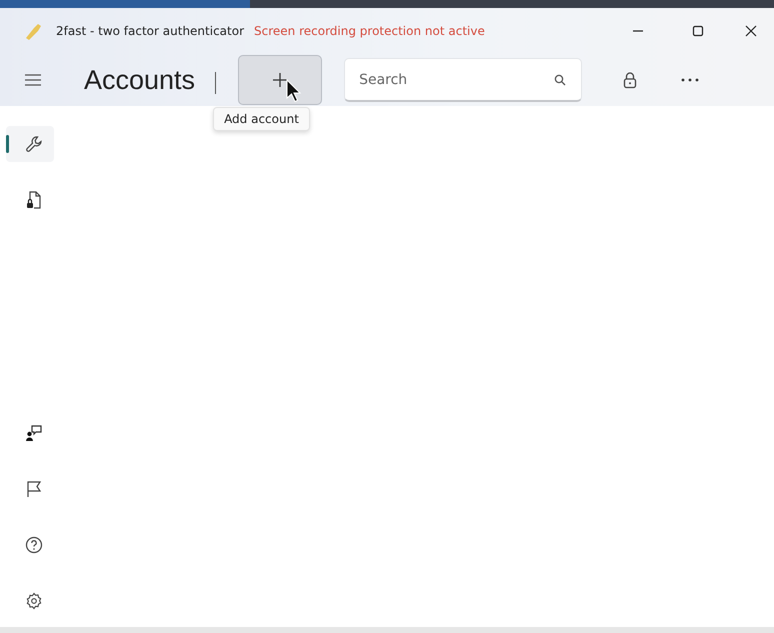 The height and width of the screenshot is (633, 774). Describe the element at coordinates (751, 31) in the screenshot. I see `close-icon` at that location.